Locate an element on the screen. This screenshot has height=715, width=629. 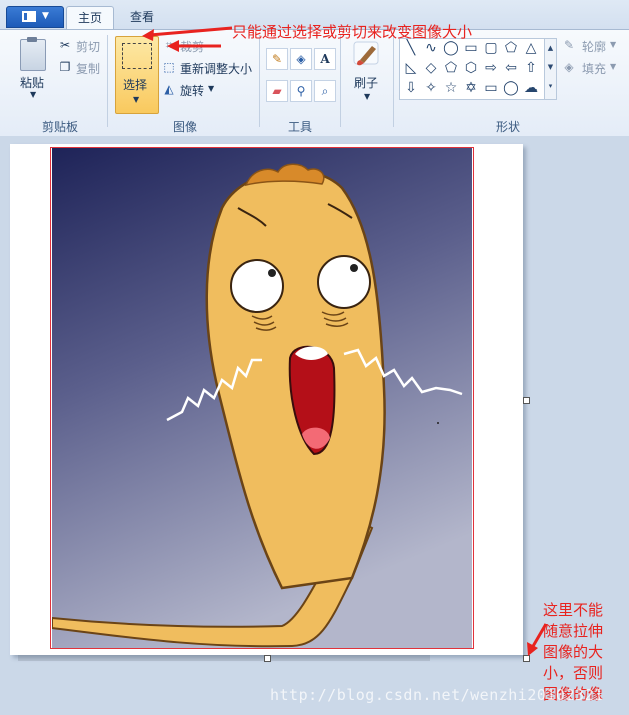
outline-button: 轮廓 is located at coordinates (594, 46).